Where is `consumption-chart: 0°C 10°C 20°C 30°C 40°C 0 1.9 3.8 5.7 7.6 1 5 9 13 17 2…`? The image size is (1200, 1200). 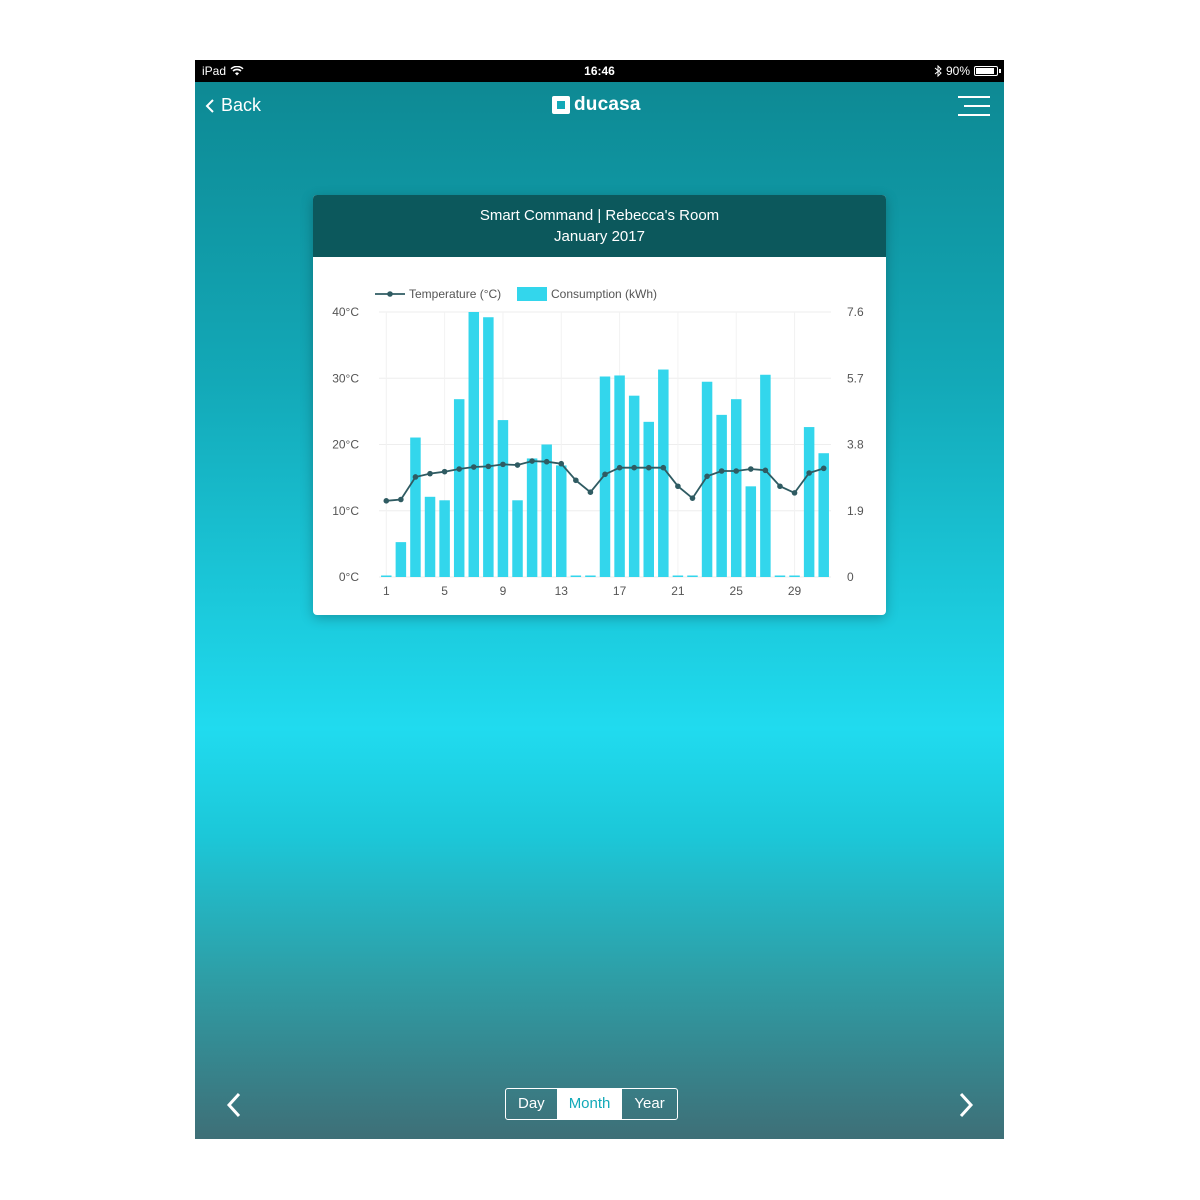 consumption-chart: 0°C 10°C 20°C 30°C 40°C 0 1.9 3.8 5.7 7.6 1 5 9 13 17 2… is located at coordinates (598, 442).